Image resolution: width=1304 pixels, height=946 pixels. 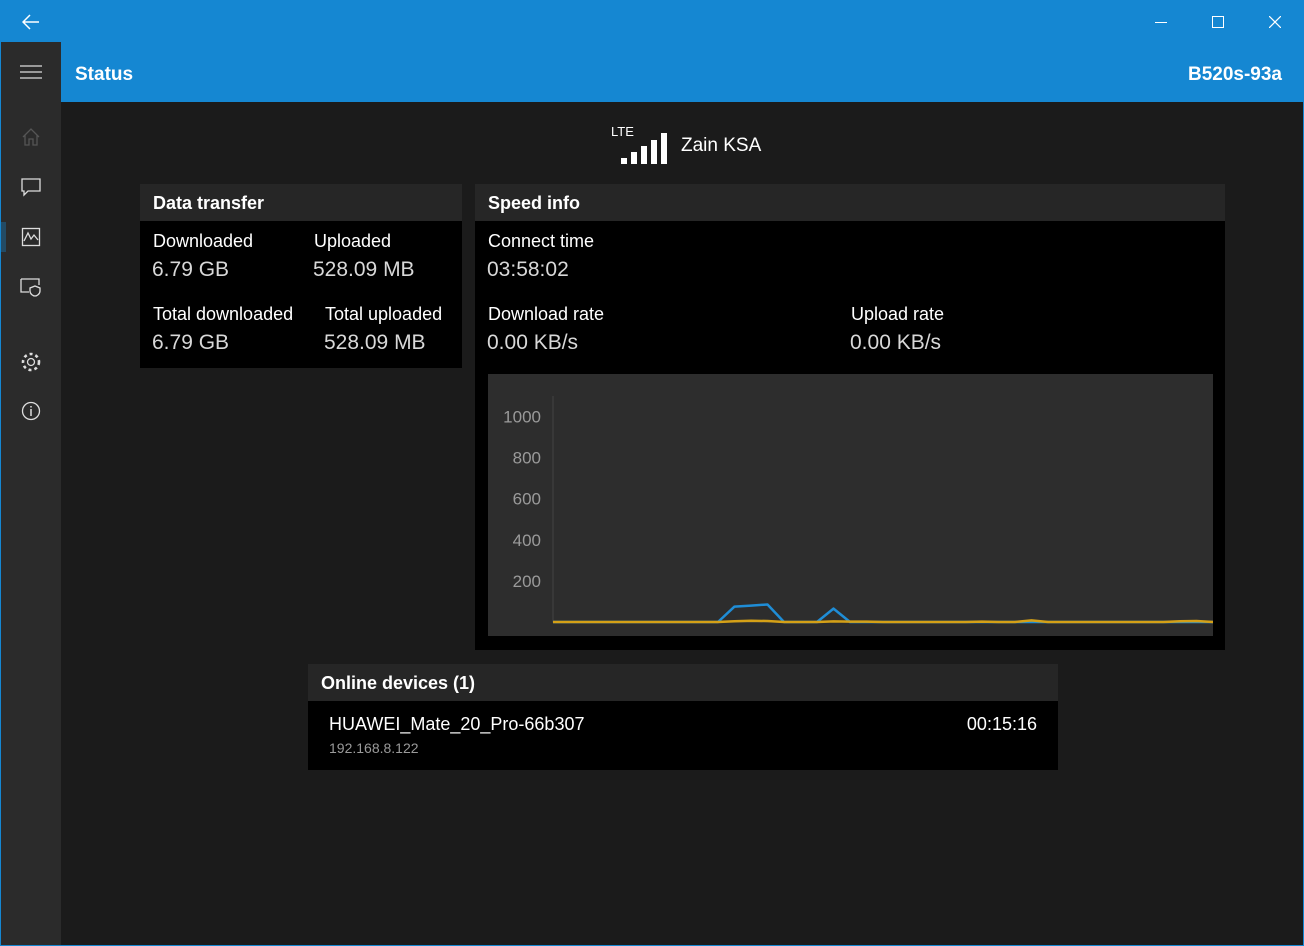 I want to click on device-connected-time: 00:15:16, so click(x=1001, y=724).